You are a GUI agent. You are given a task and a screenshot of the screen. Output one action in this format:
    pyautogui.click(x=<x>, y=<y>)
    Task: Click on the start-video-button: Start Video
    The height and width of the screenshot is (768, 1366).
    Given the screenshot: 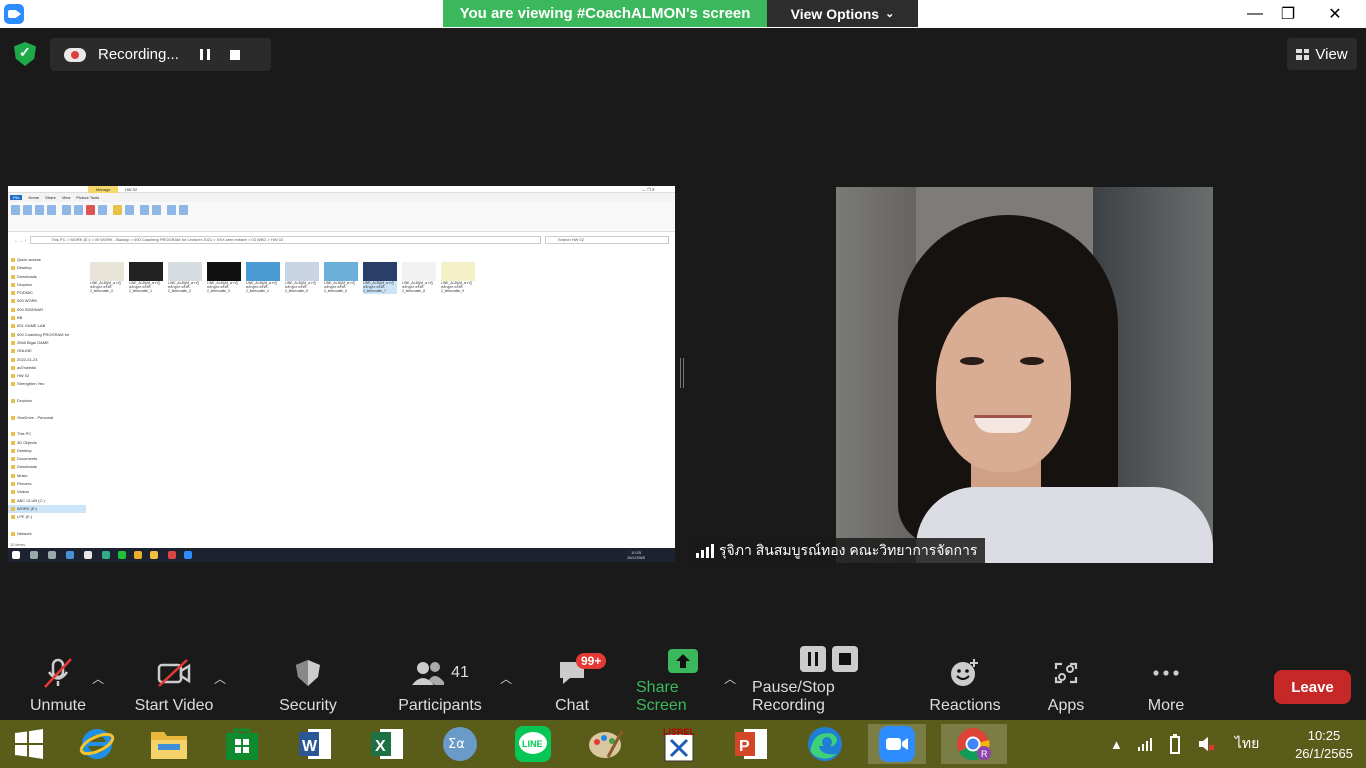 What is the action you would take?
    pyautogui.click(x=174, y=686)
    